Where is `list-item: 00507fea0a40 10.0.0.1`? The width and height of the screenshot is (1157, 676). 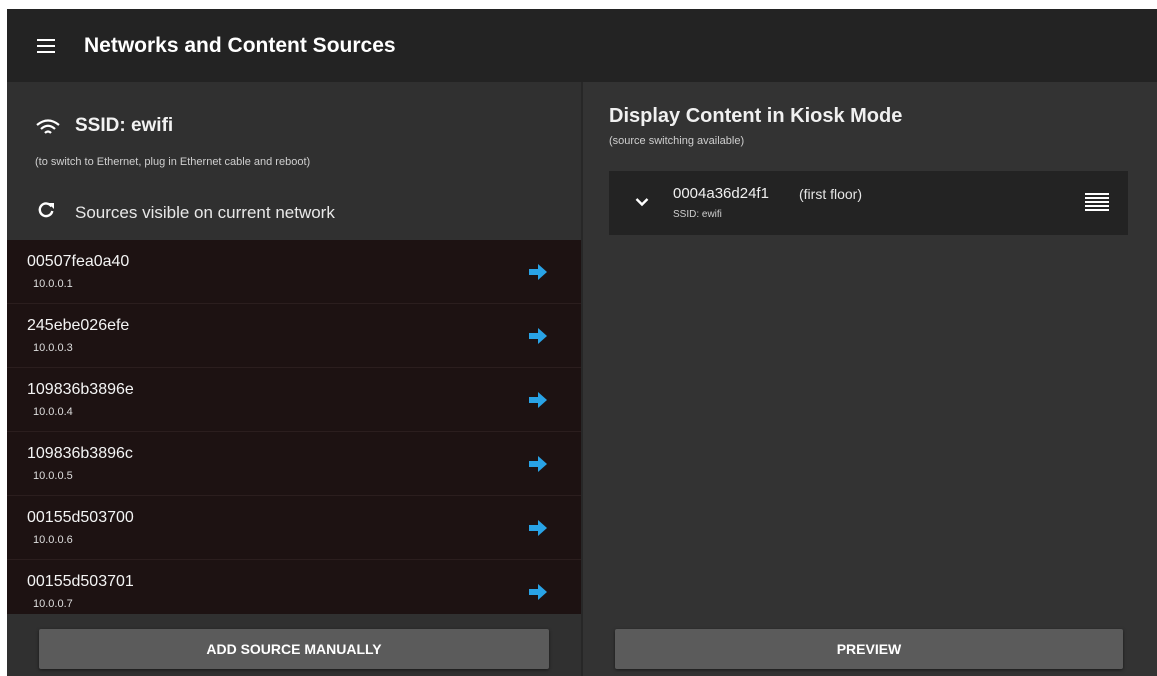
list-item: 00507fea0a40 10.0.0.1 is located at coordinates (294, 272).